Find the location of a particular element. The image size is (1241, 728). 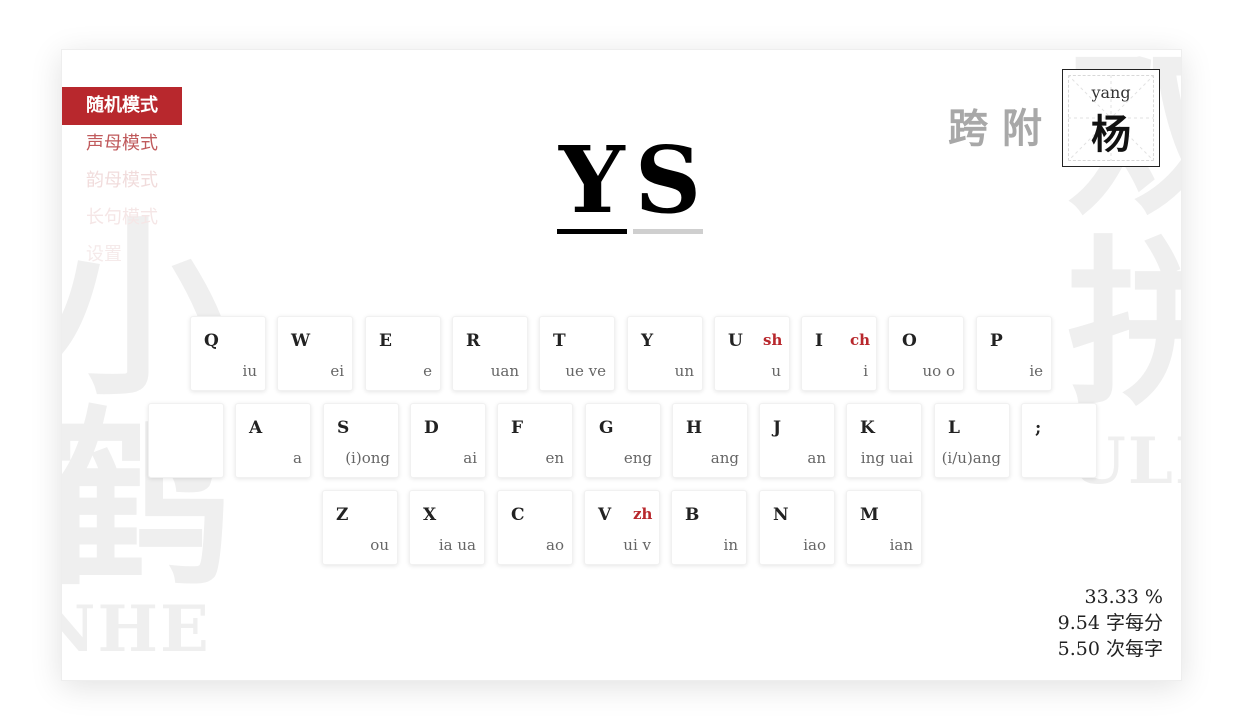

code-letter-final: S is located at coordinates (668, 180).